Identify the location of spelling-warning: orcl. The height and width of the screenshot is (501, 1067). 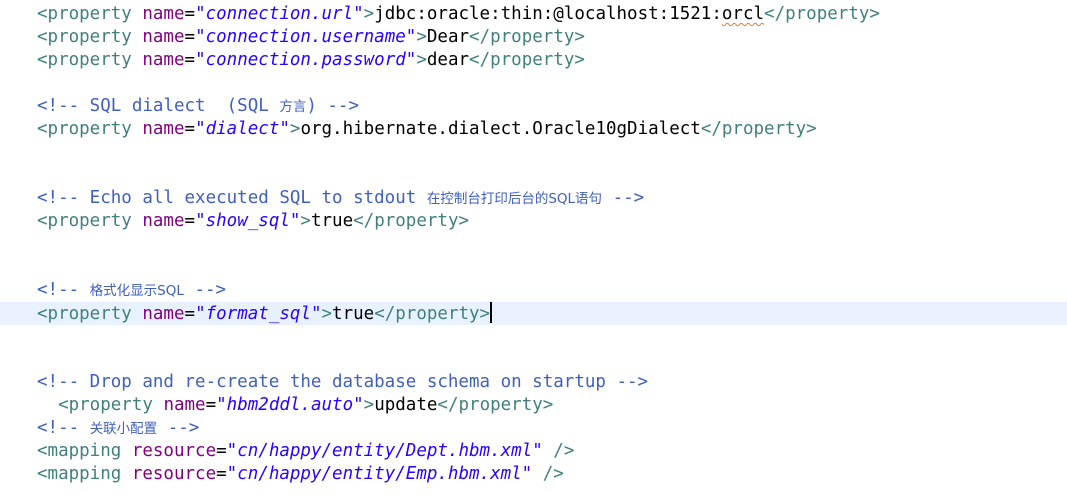
(743, 14).